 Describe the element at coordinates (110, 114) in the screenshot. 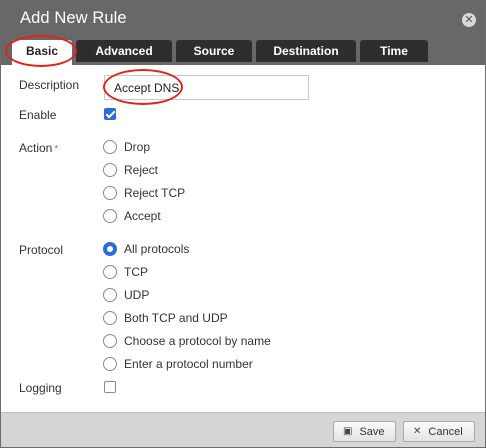

I see `enable-checkbox` at that location.